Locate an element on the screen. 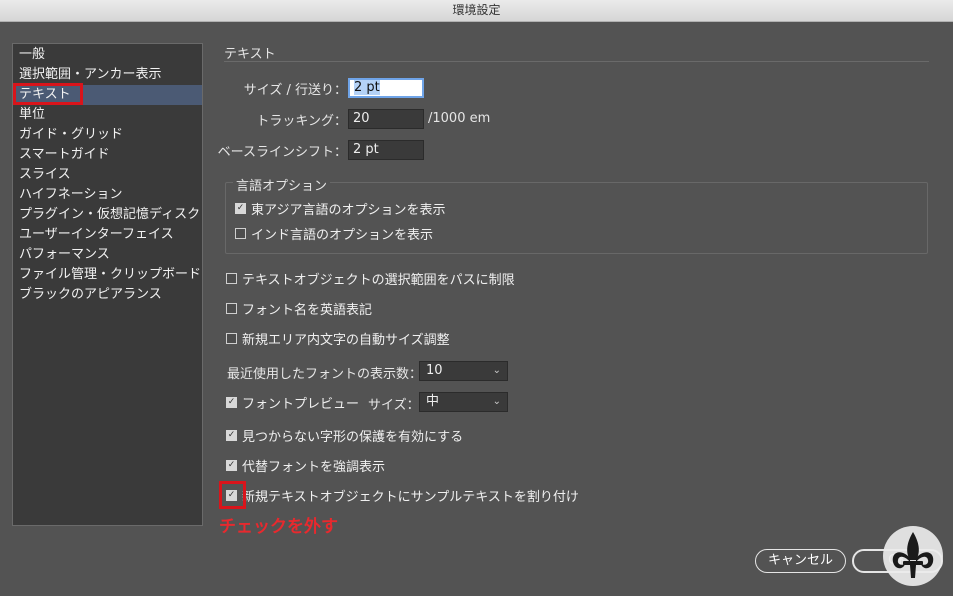  recent-fonts-select: 10 ⌄ is located at coordinates (463, 371).